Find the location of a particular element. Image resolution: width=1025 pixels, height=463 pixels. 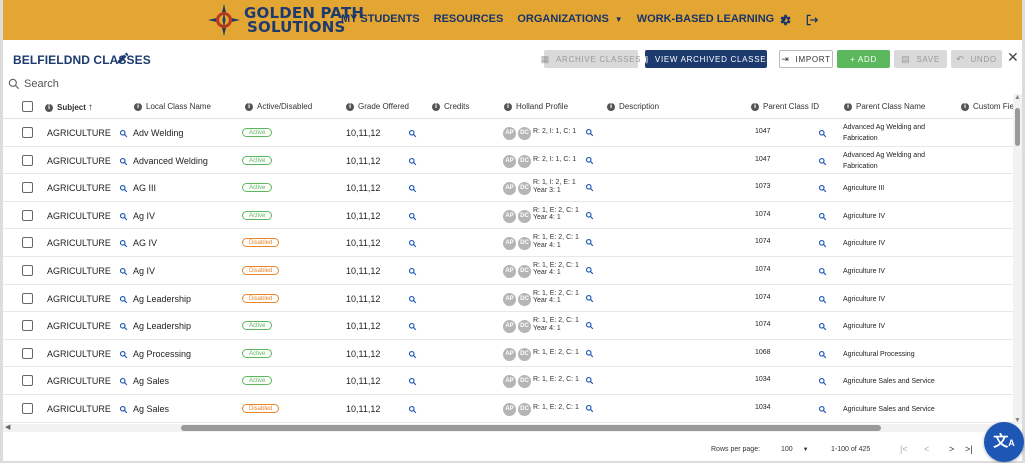

nav-item-my-students: MY STUDENTS is located at coordinates (380, 19).